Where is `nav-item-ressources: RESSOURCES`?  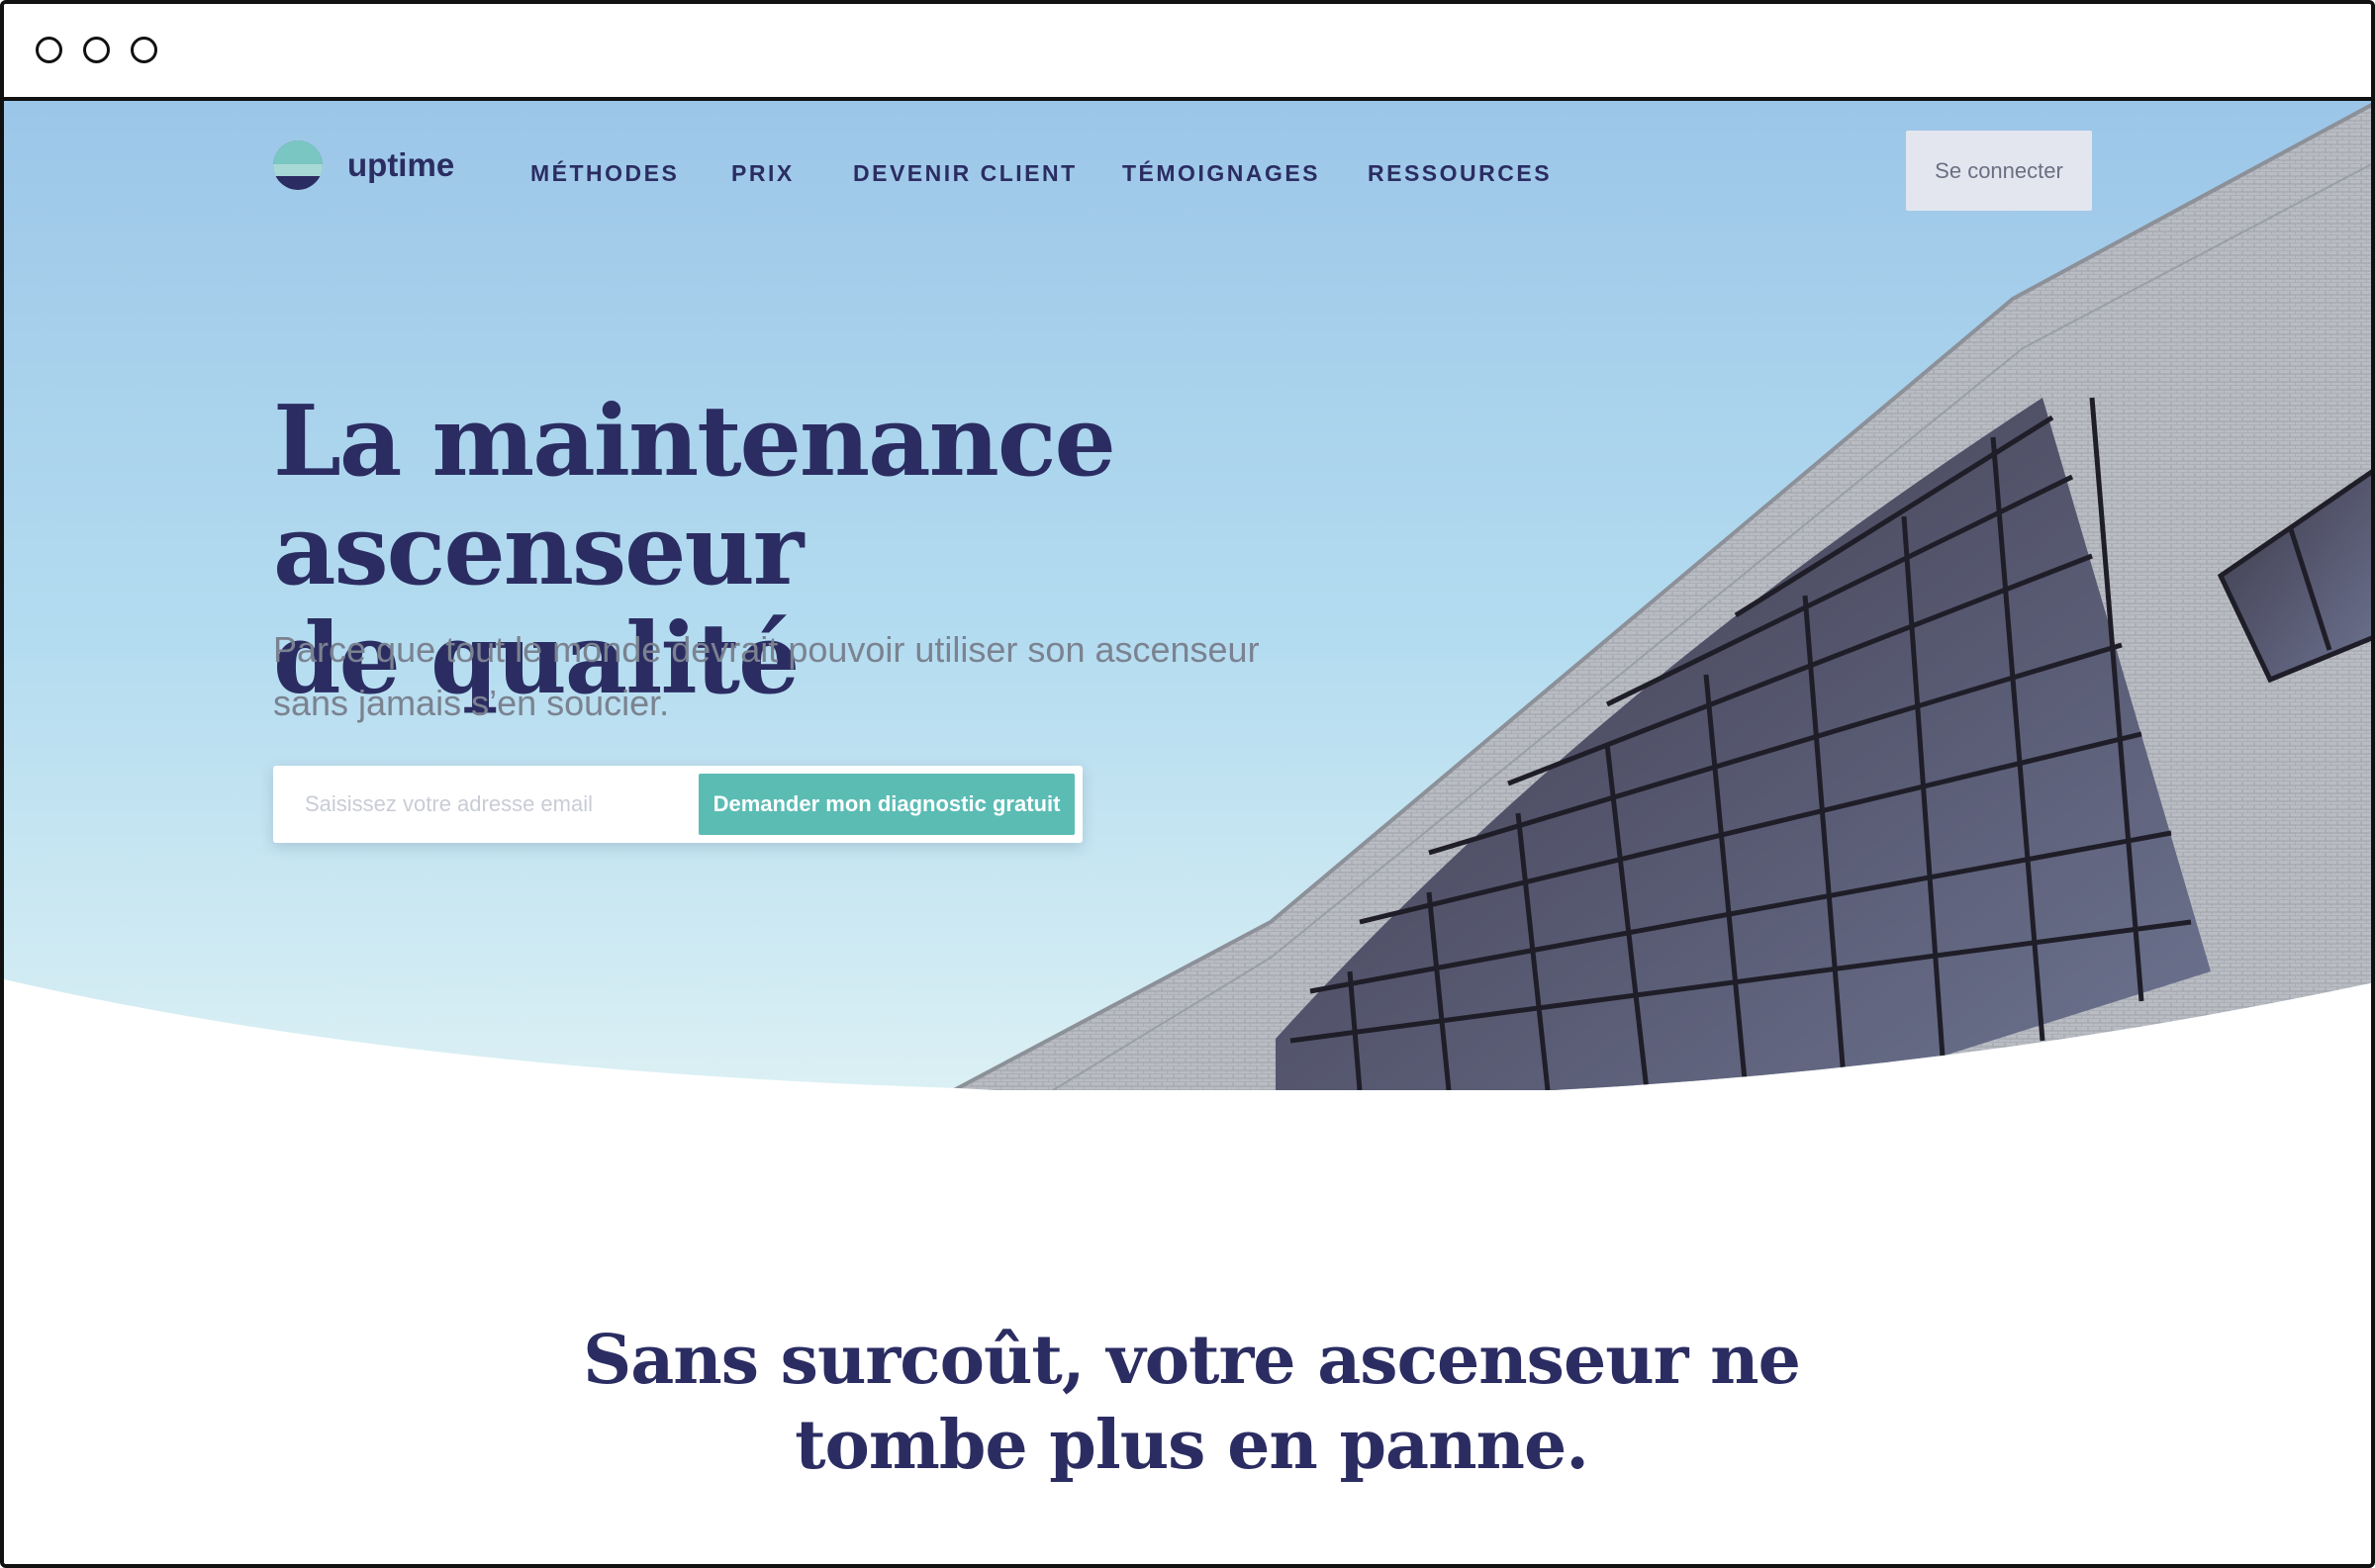
nav-item-ressources: RESSOURCES is located at coordinates (1460, 173).